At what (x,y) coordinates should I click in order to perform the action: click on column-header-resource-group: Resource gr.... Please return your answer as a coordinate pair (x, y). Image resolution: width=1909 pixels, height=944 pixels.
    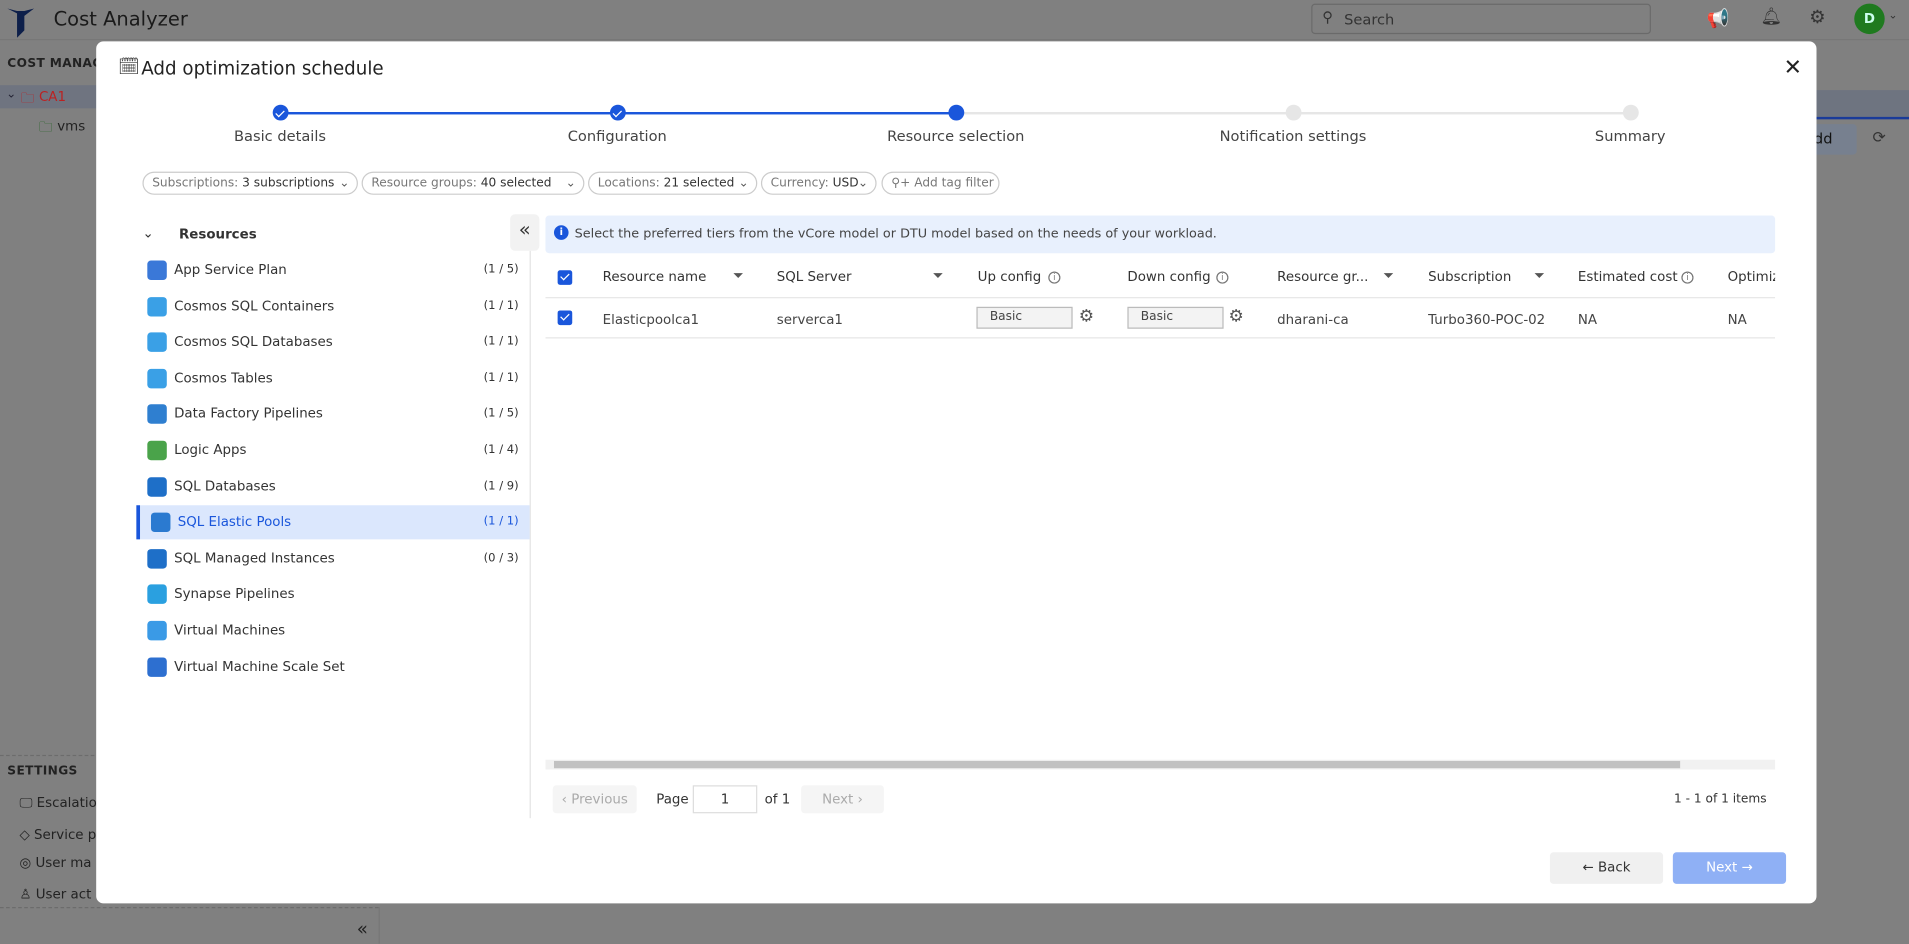
    Looking at the image, I should click on (1322, 277).